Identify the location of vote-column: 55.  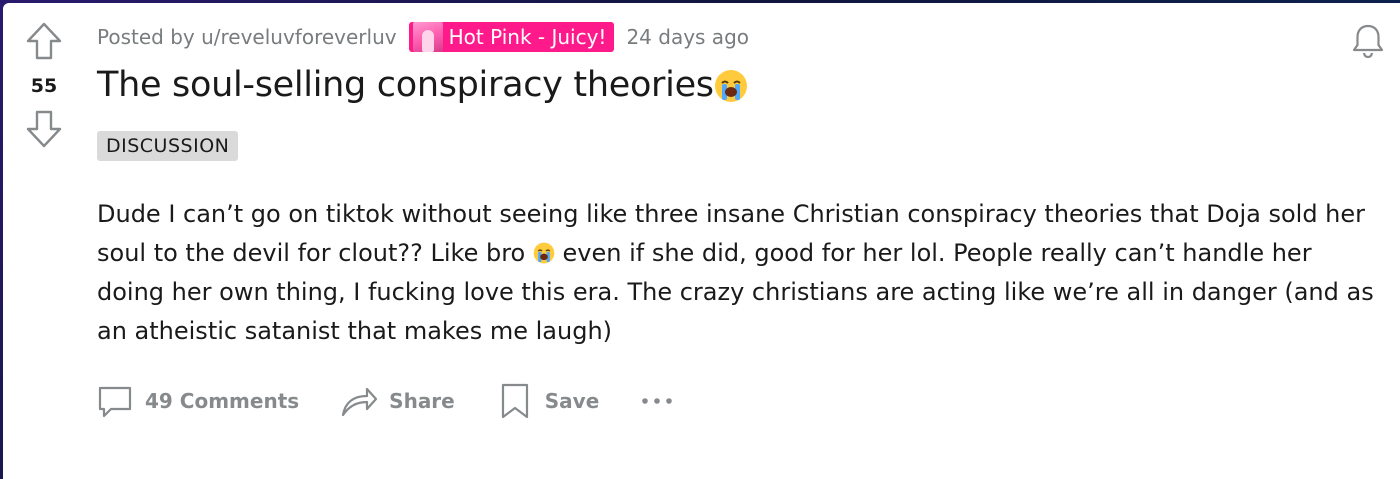
(44, 85).